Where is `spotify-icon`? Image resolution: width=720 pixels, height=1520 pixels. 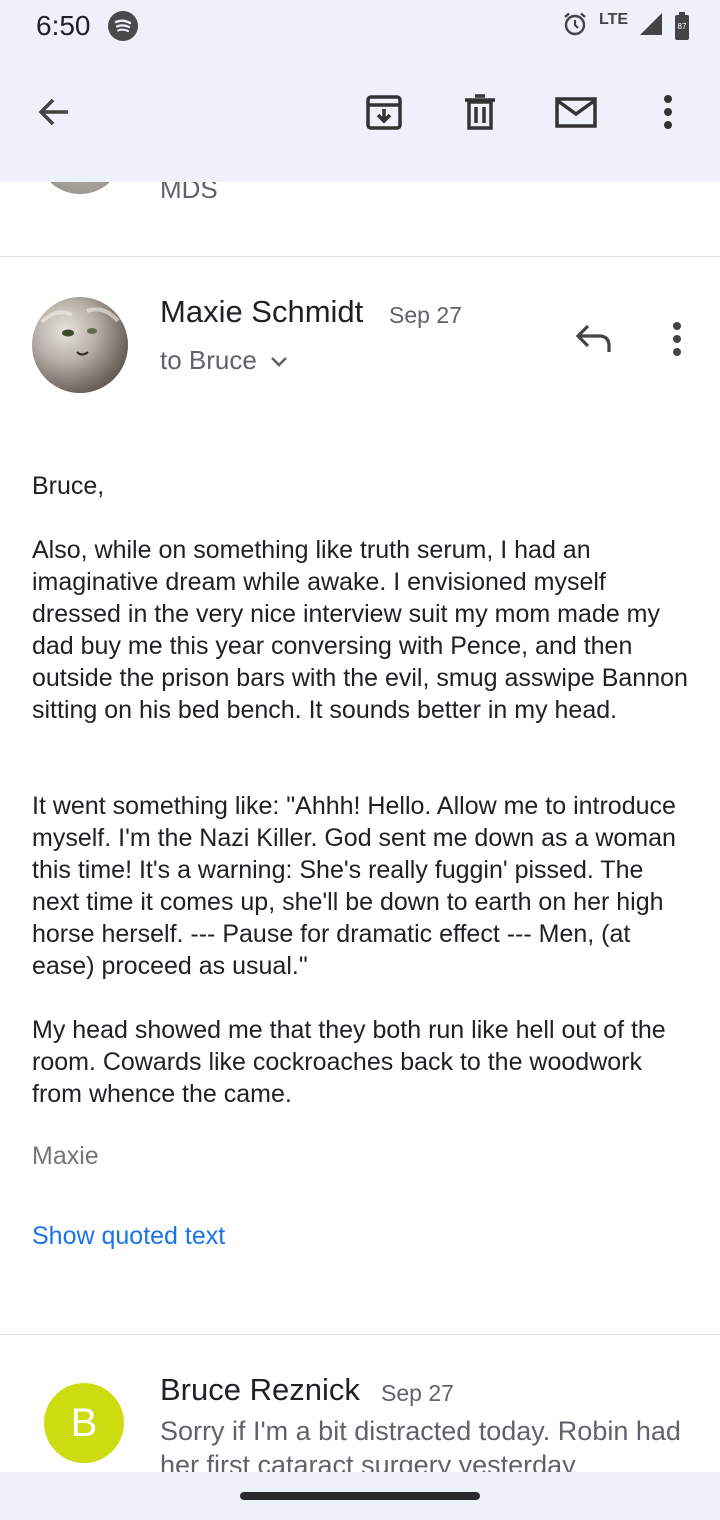
spotify-icon is located at coordinates (123, 26).